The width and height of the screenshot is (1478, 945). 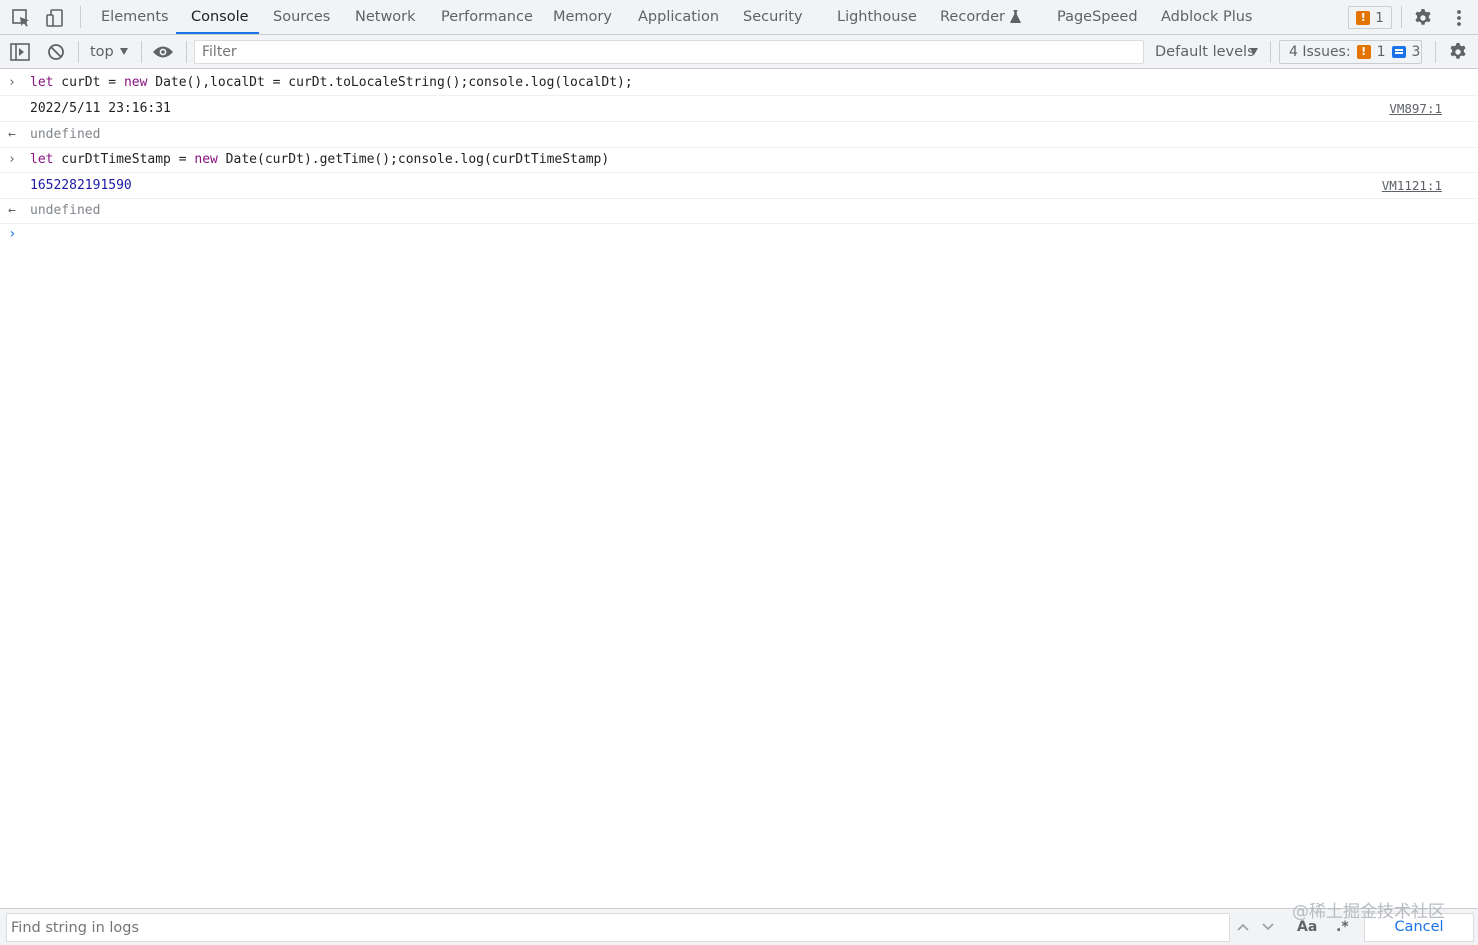 I want to click on console-toolbar: top Default levels 4 Issues: ! 1 3, so click(x=739, y=52).